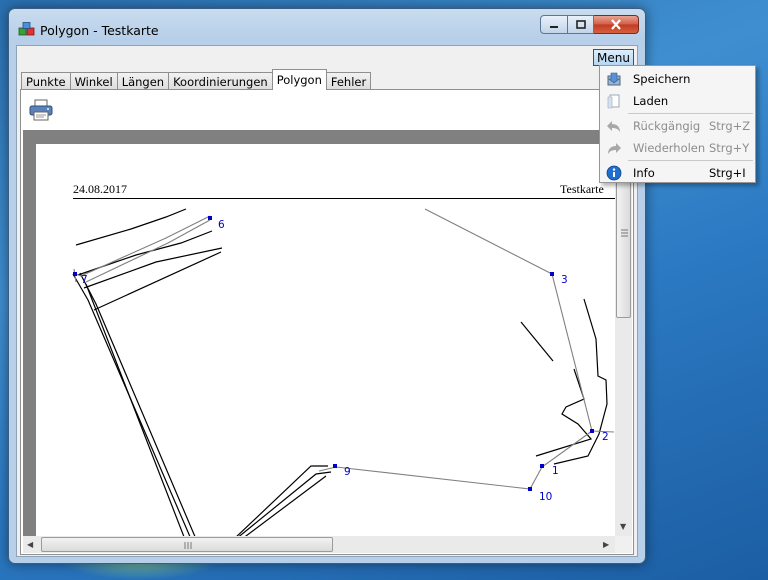  I want to click on close-icon, so click(616, 24).